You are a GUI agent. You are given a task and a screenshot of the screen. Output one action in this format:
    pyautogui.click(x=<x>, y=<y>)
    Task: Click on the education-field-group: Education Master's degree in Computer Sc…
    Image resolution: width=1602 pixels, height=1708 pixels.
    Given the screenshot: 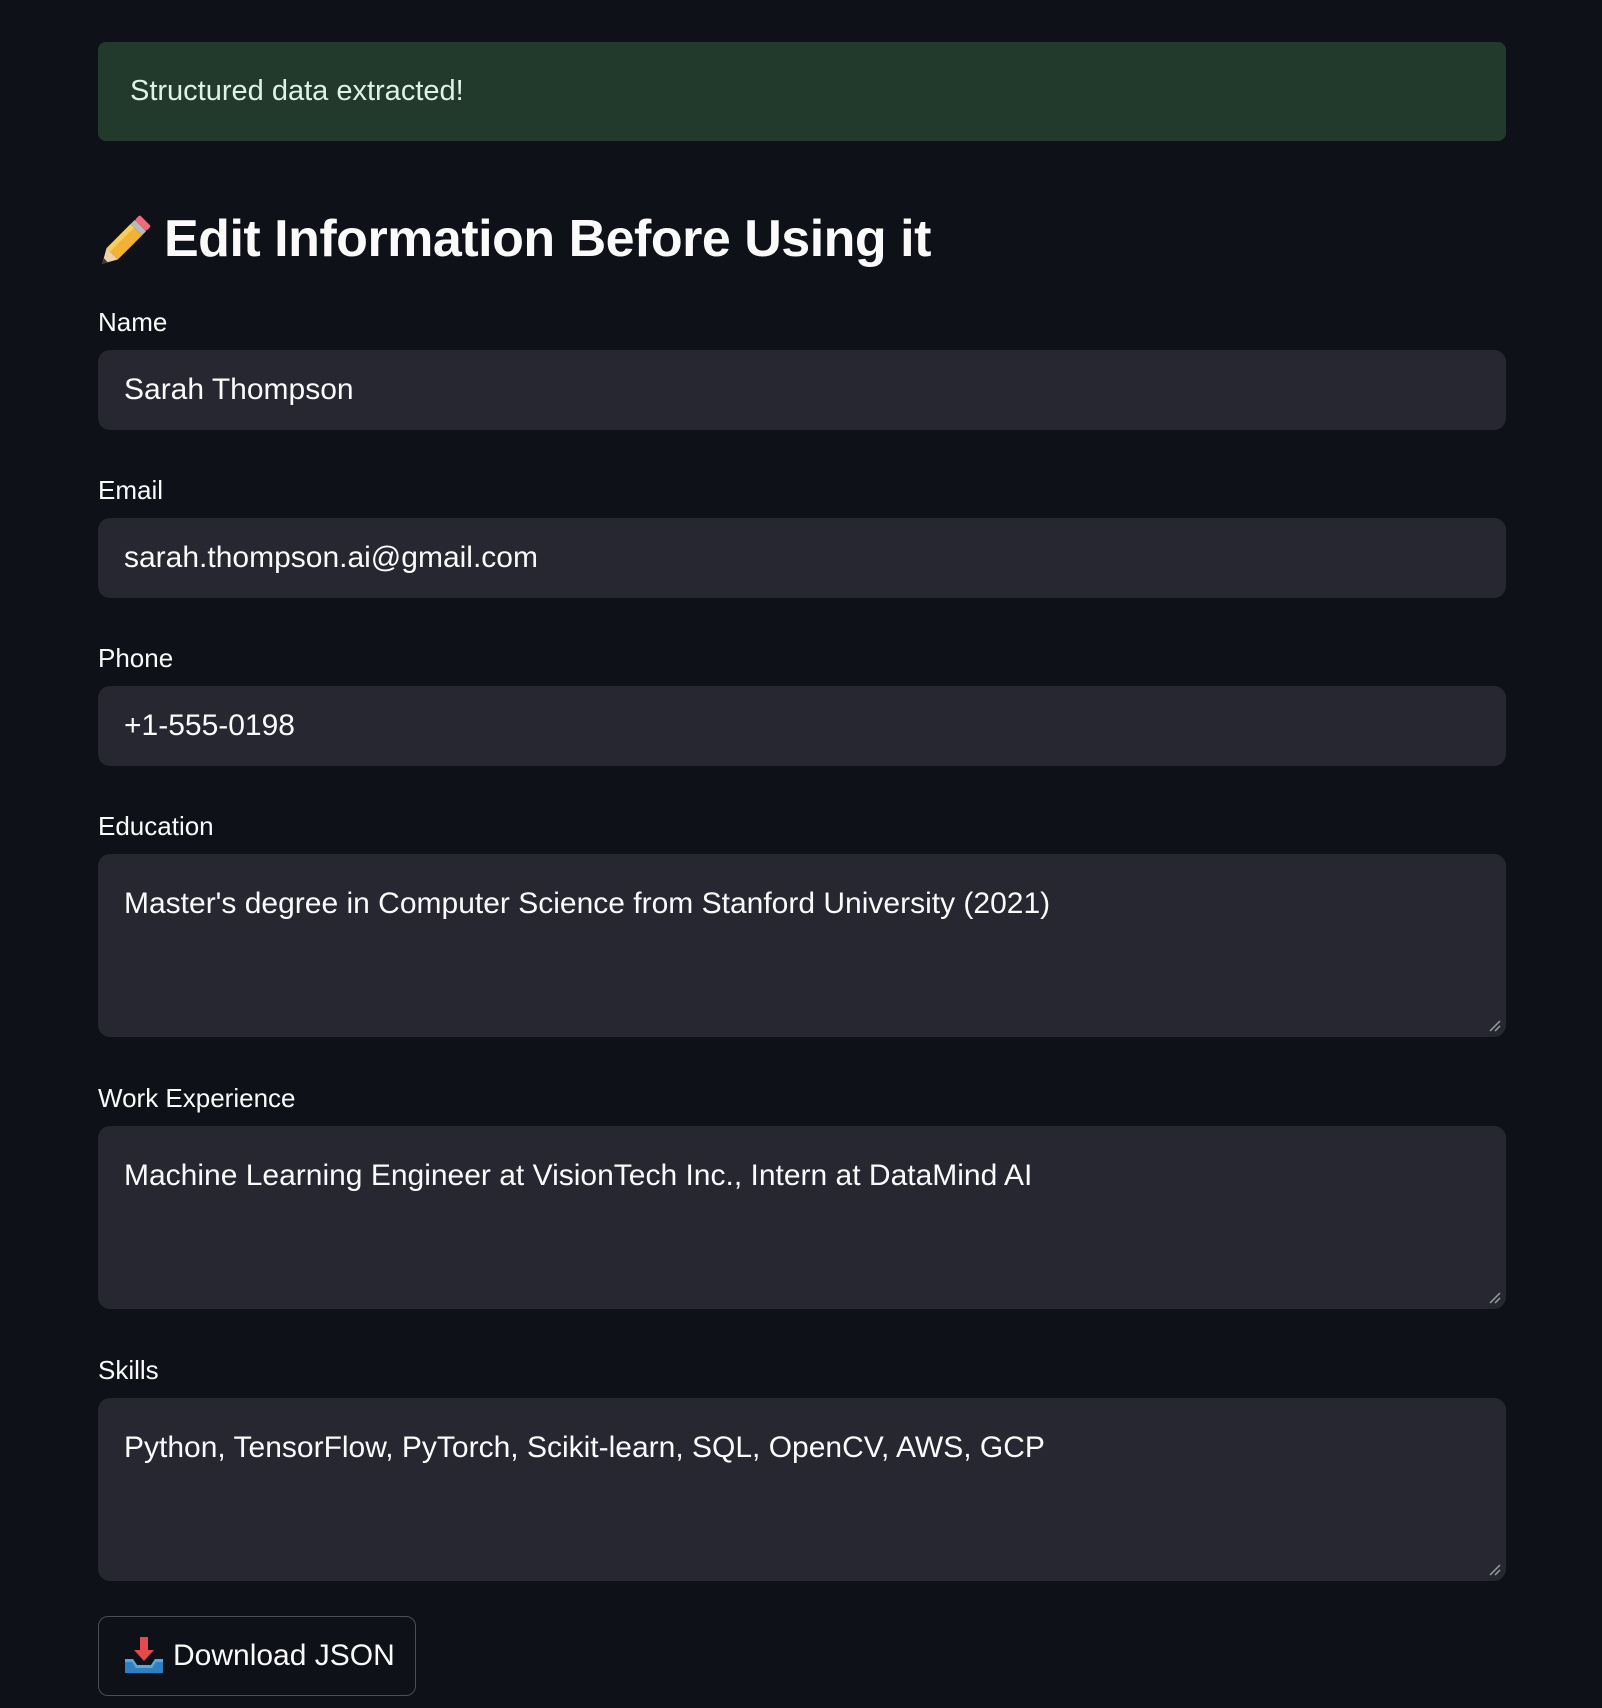 What is the action you would take?
    pyautogui.click(x=802, y=922)
    